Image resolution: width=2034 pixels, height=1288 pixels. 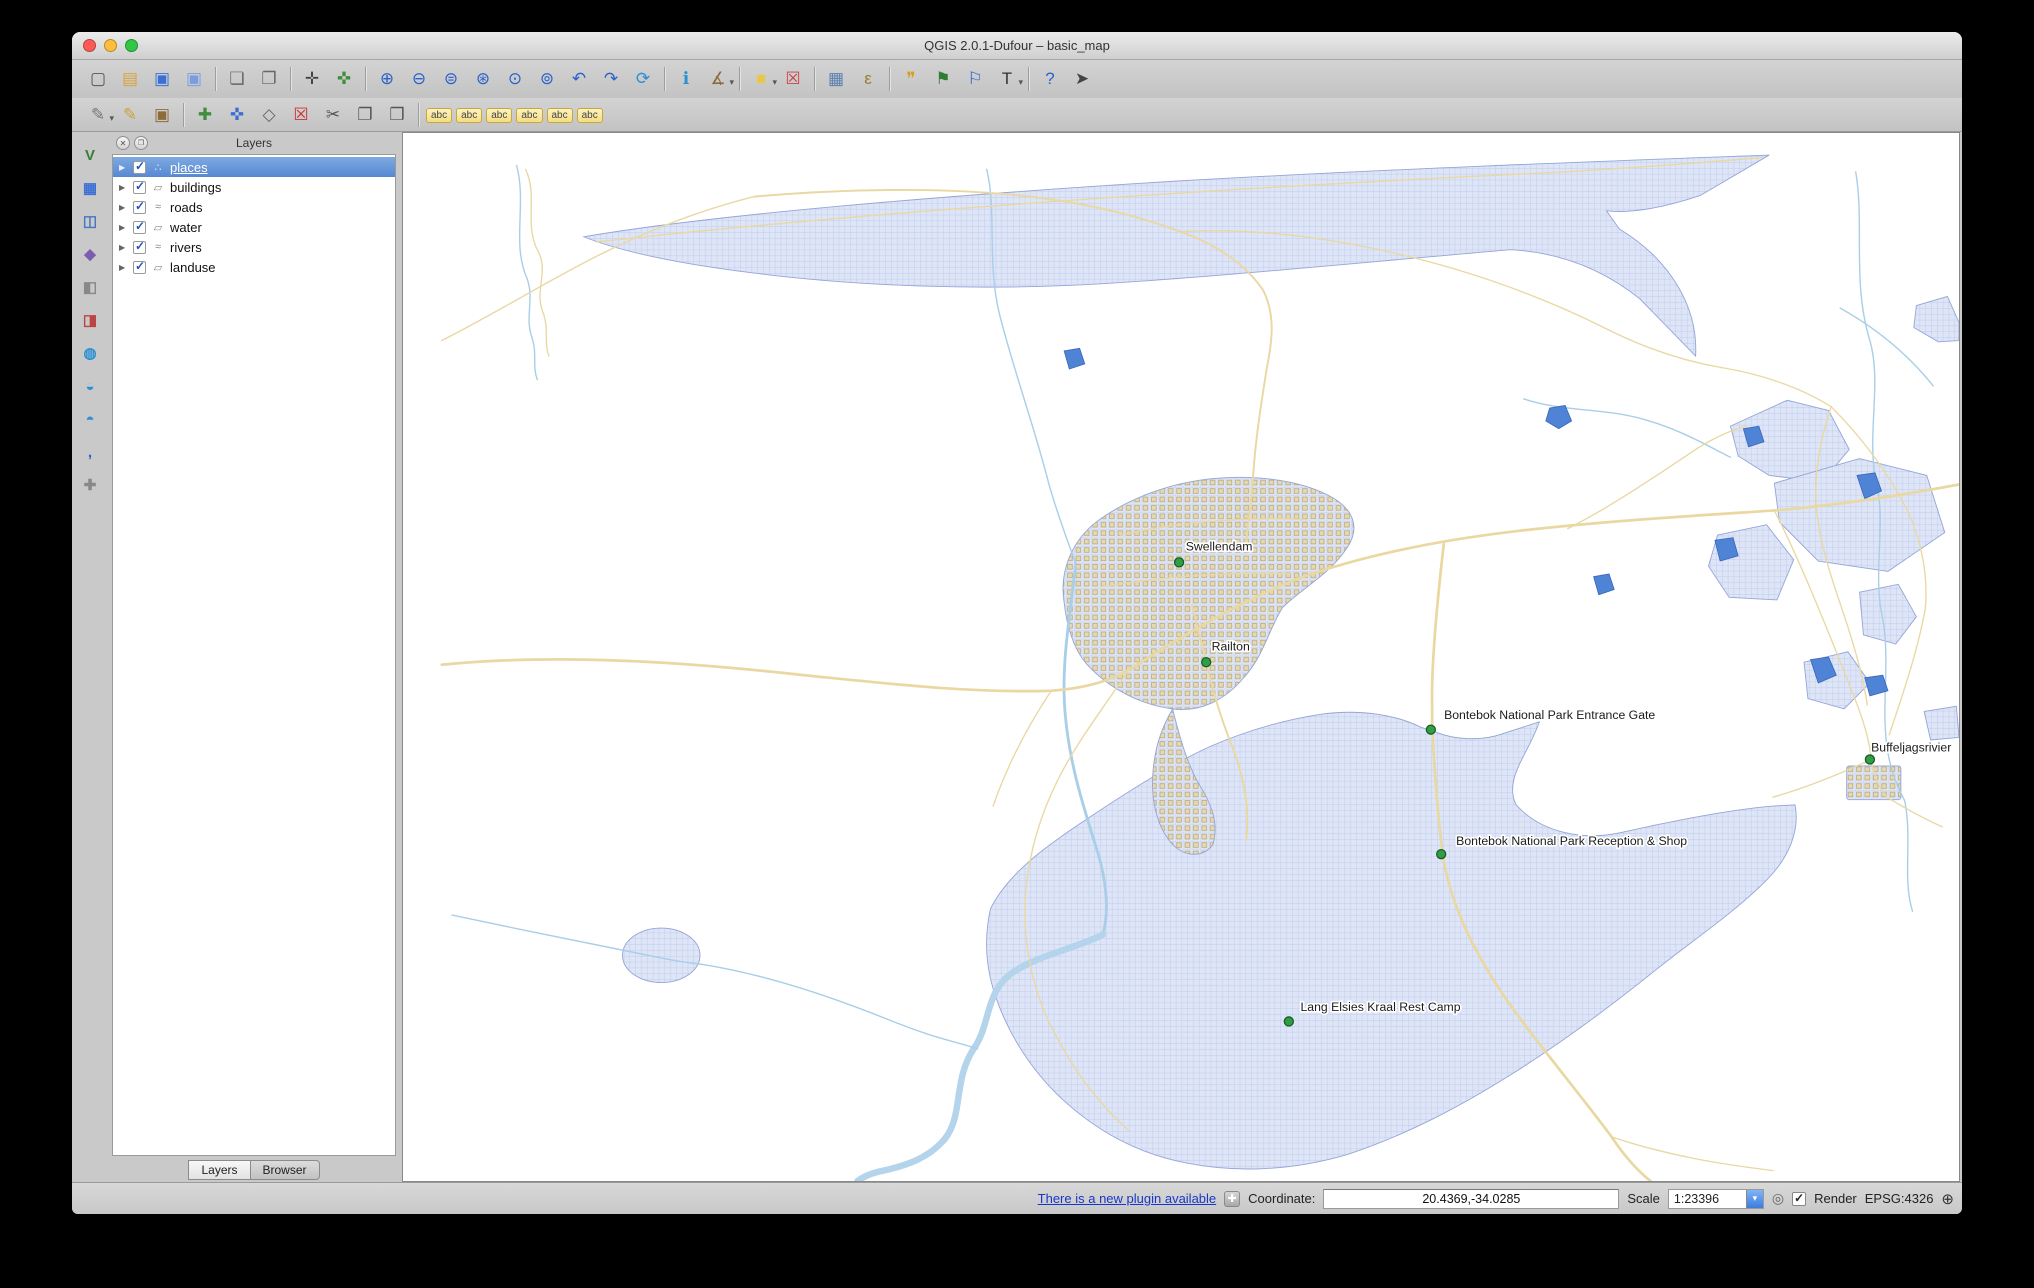 What do you see at coordinates (1007, 80) in the screenshot?
I see `text-annotation-button: T` at bounding box center [1007, 80].